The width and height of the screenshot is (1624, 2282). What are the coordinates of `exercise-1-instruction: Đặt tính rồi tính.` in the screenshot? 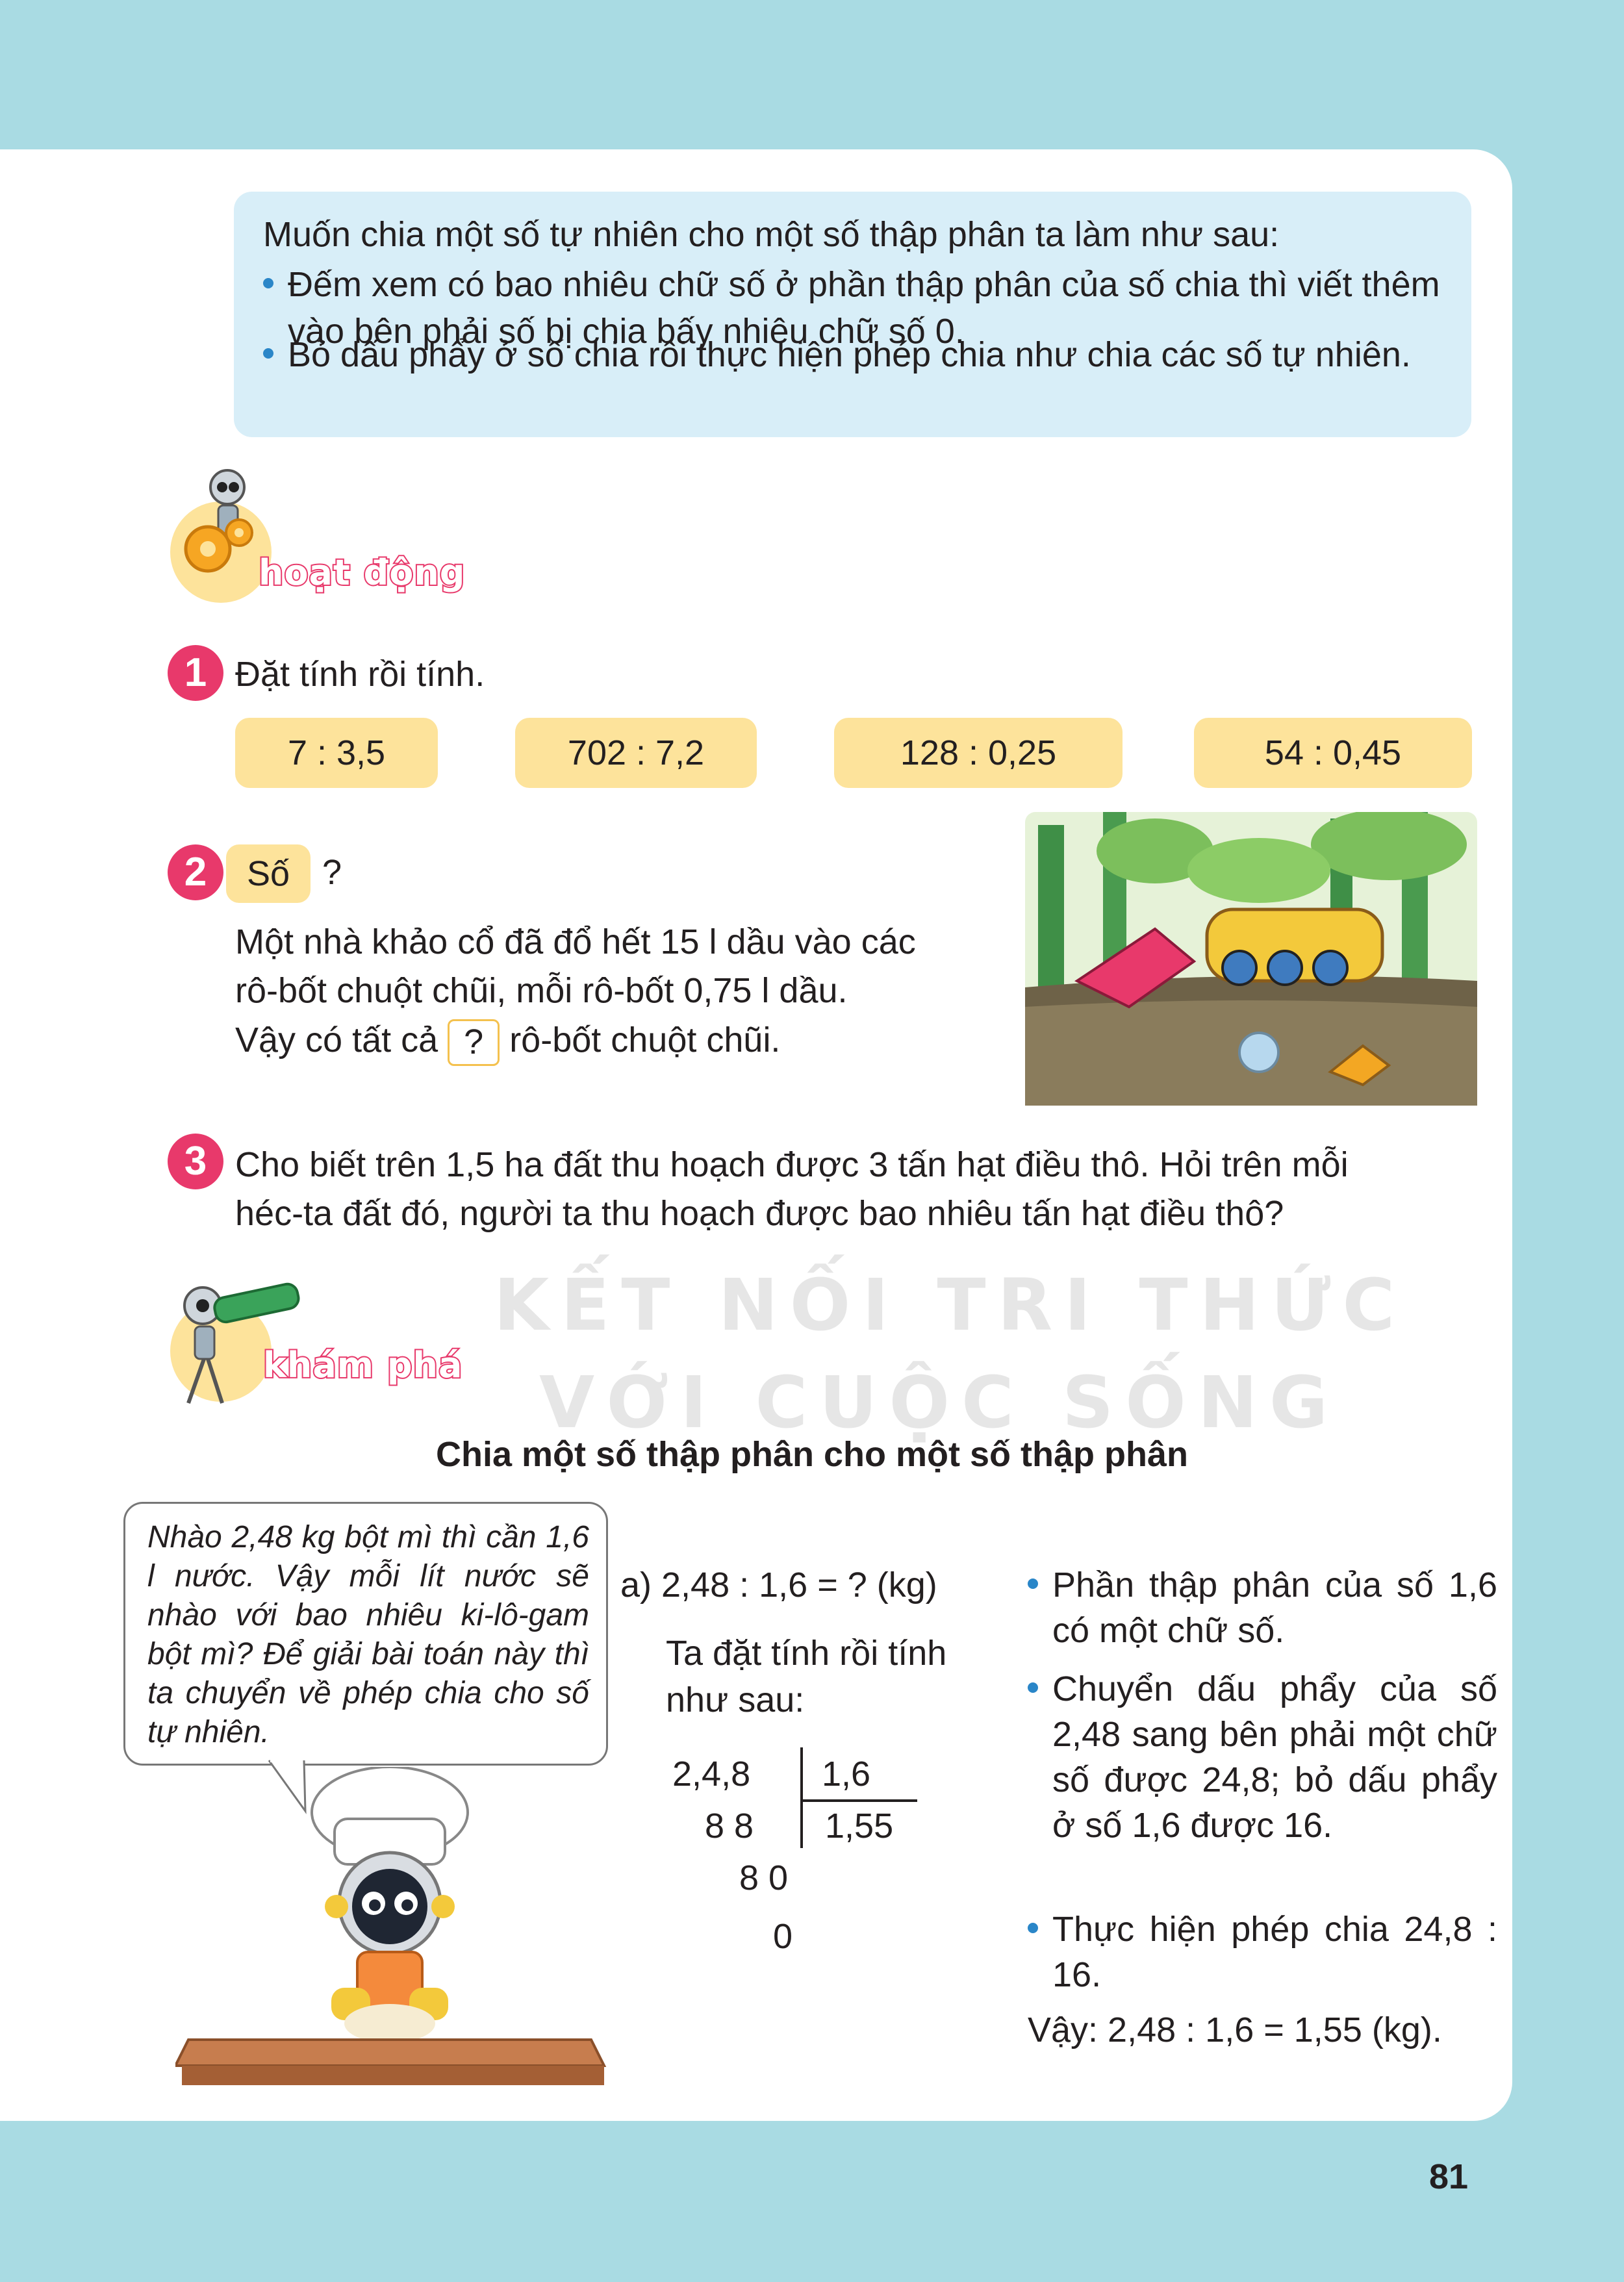 It's located at (360, 674).